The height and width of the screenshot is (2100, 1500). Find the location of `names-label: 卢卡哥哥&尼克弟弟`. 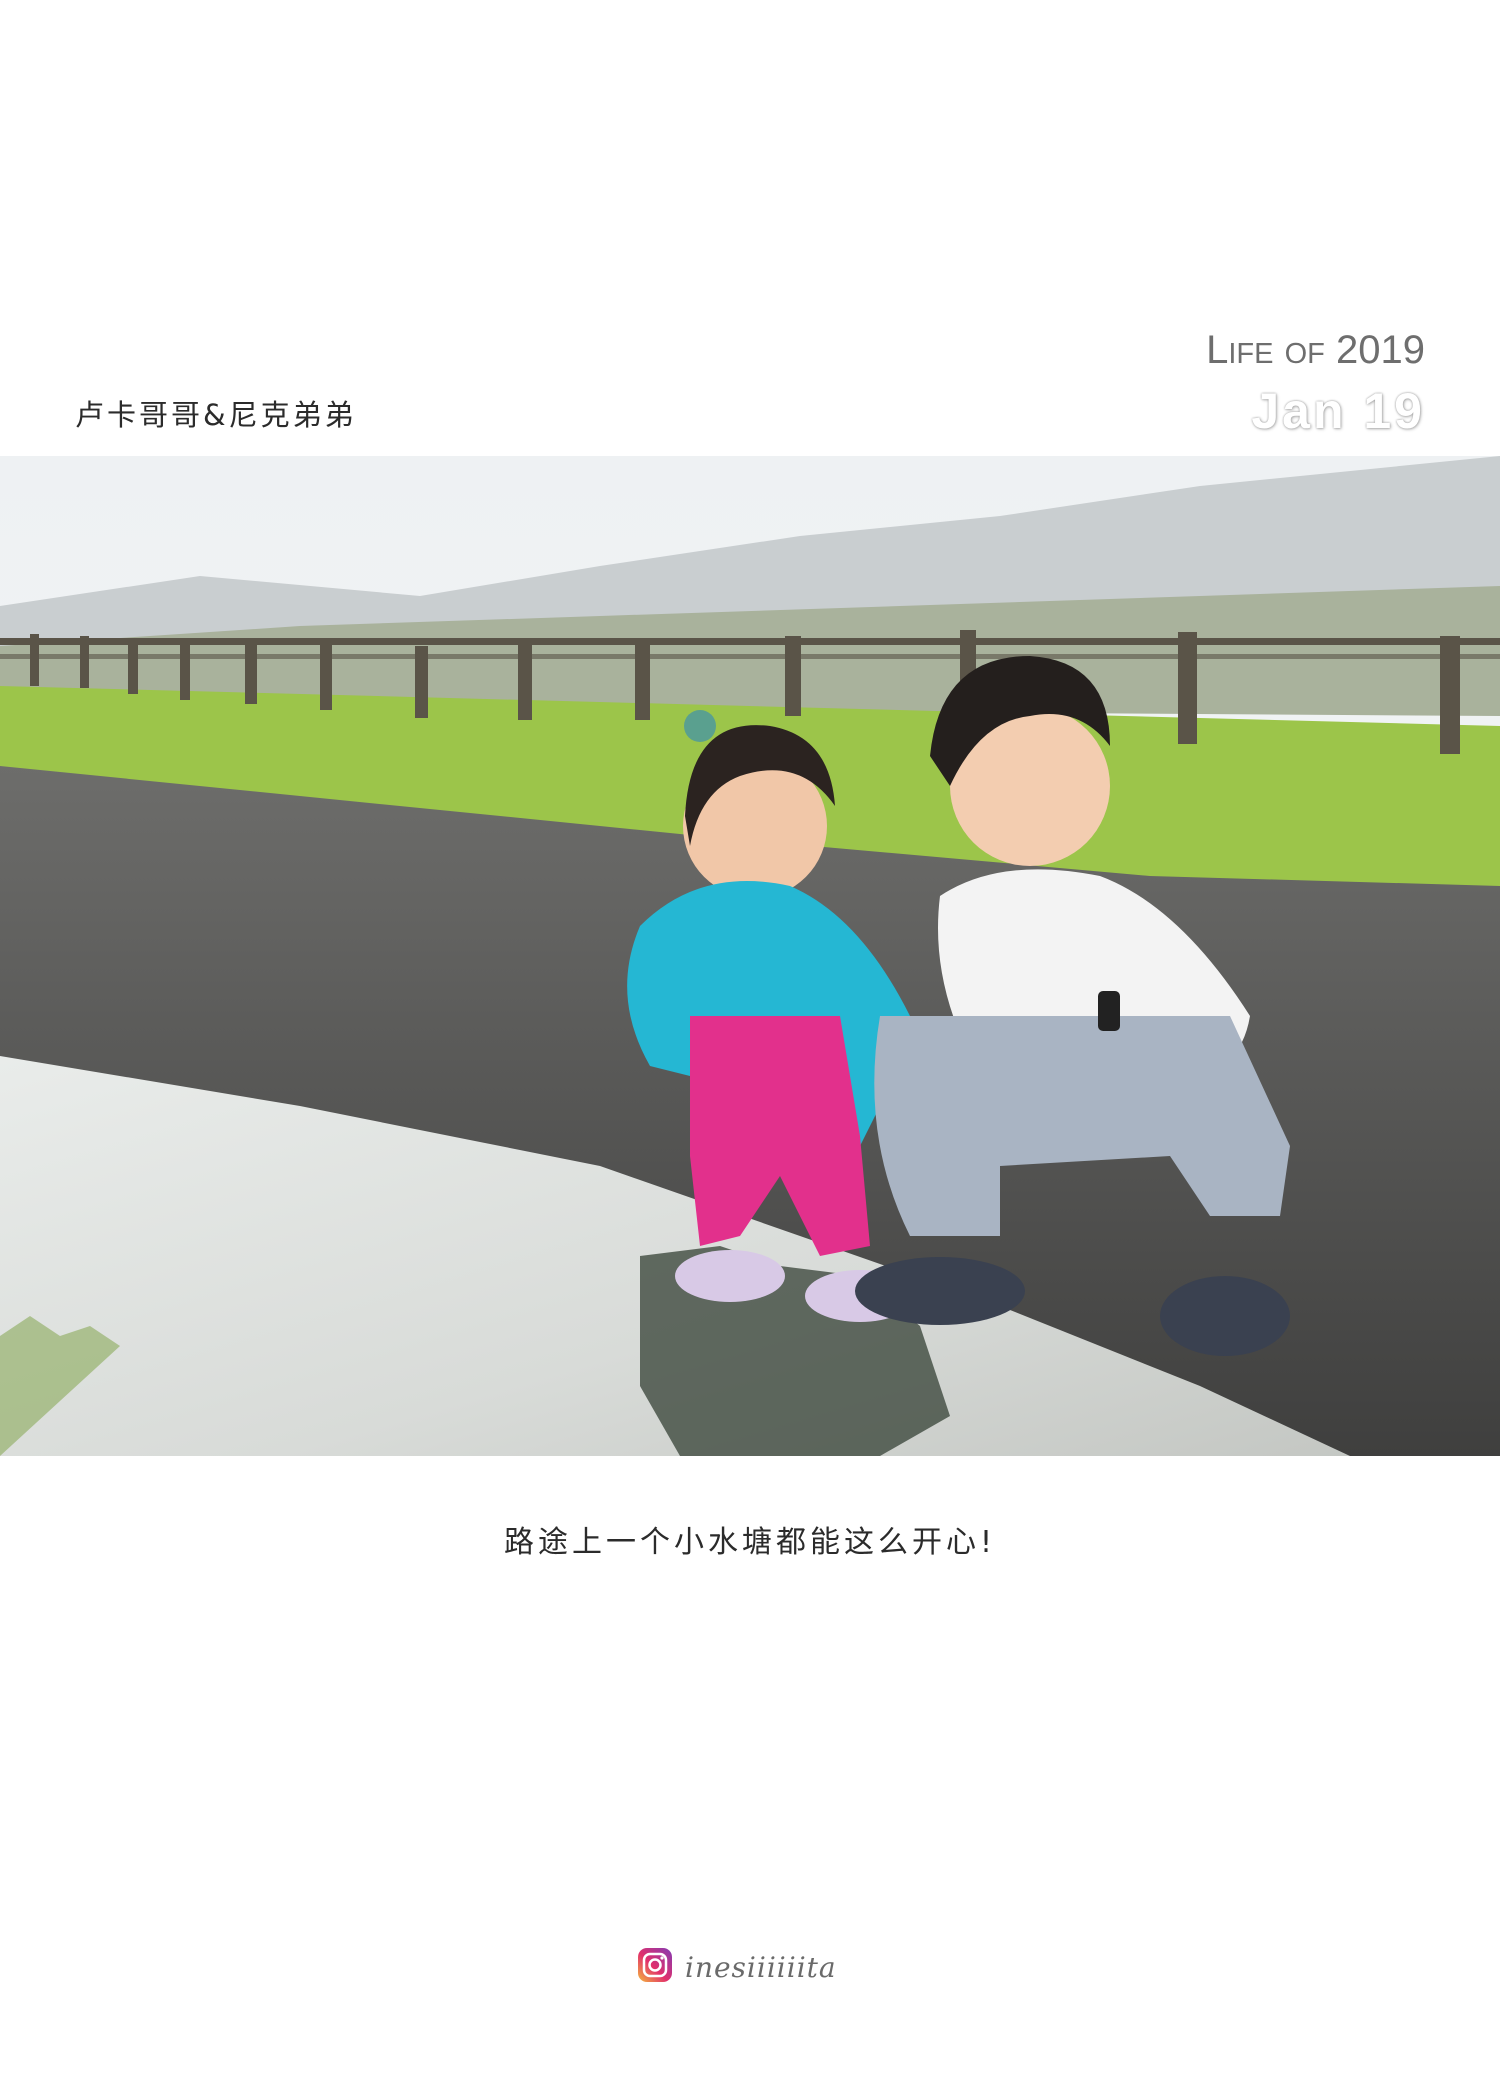

names-label: 卢卡哥哥&尼克弟弟 is located at coordinates (216, 415).